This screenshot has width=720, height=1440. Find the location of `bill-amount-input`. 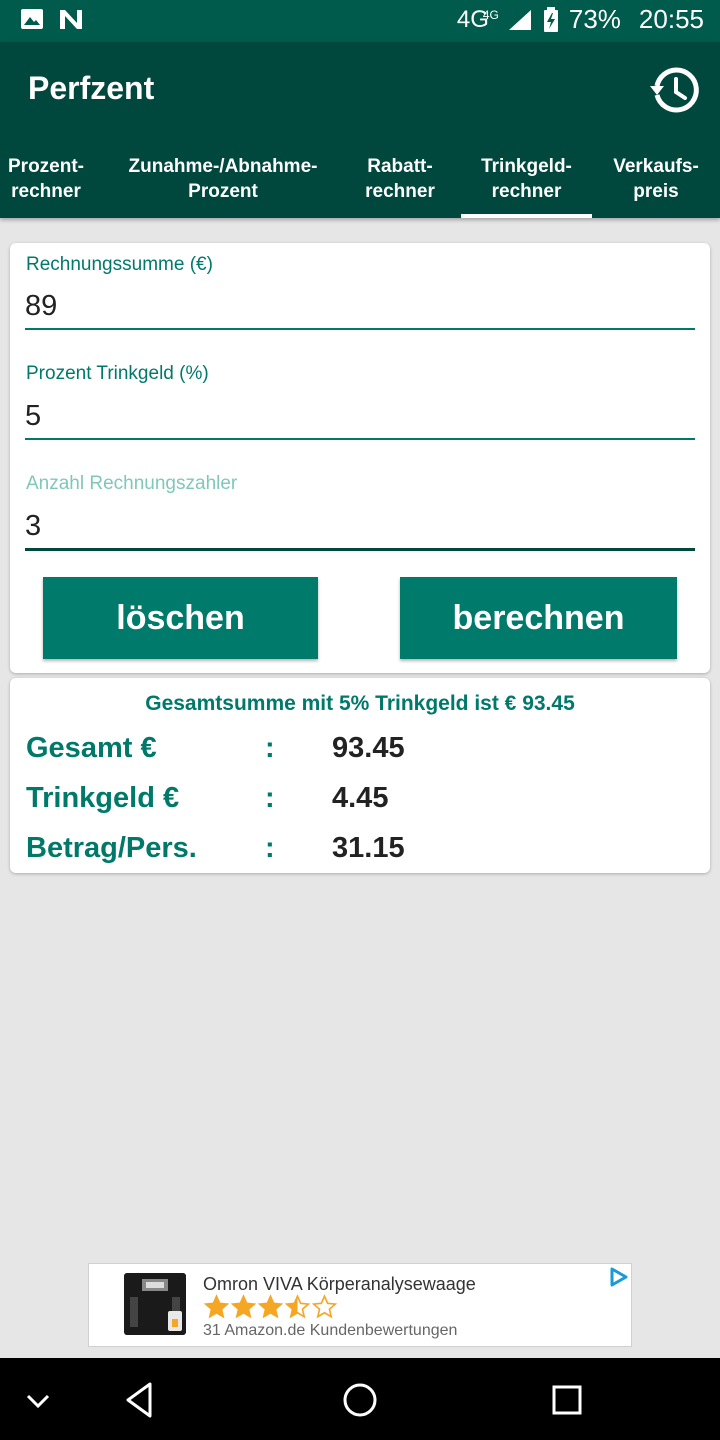

bill-amount-input is located at coordinates (360, 306).